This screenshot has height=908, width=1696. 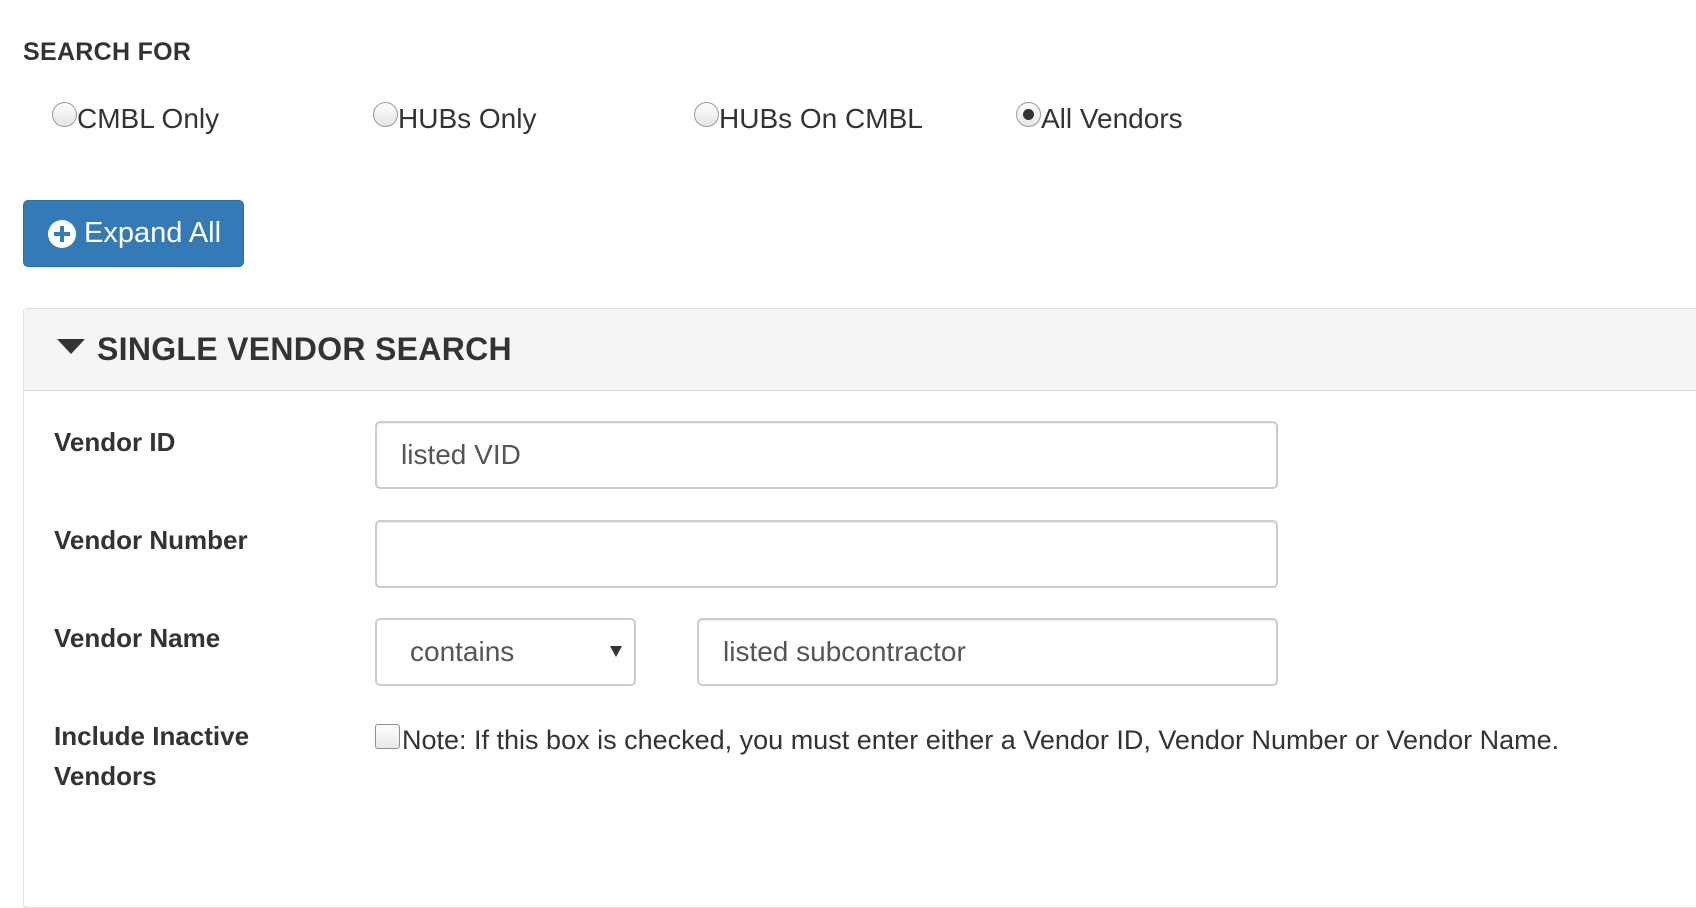 What do you see at coordinates (107, 52) in the screenshot?
I see `search-for-title: SEARCH FOR` at bounding box center [107, 52].